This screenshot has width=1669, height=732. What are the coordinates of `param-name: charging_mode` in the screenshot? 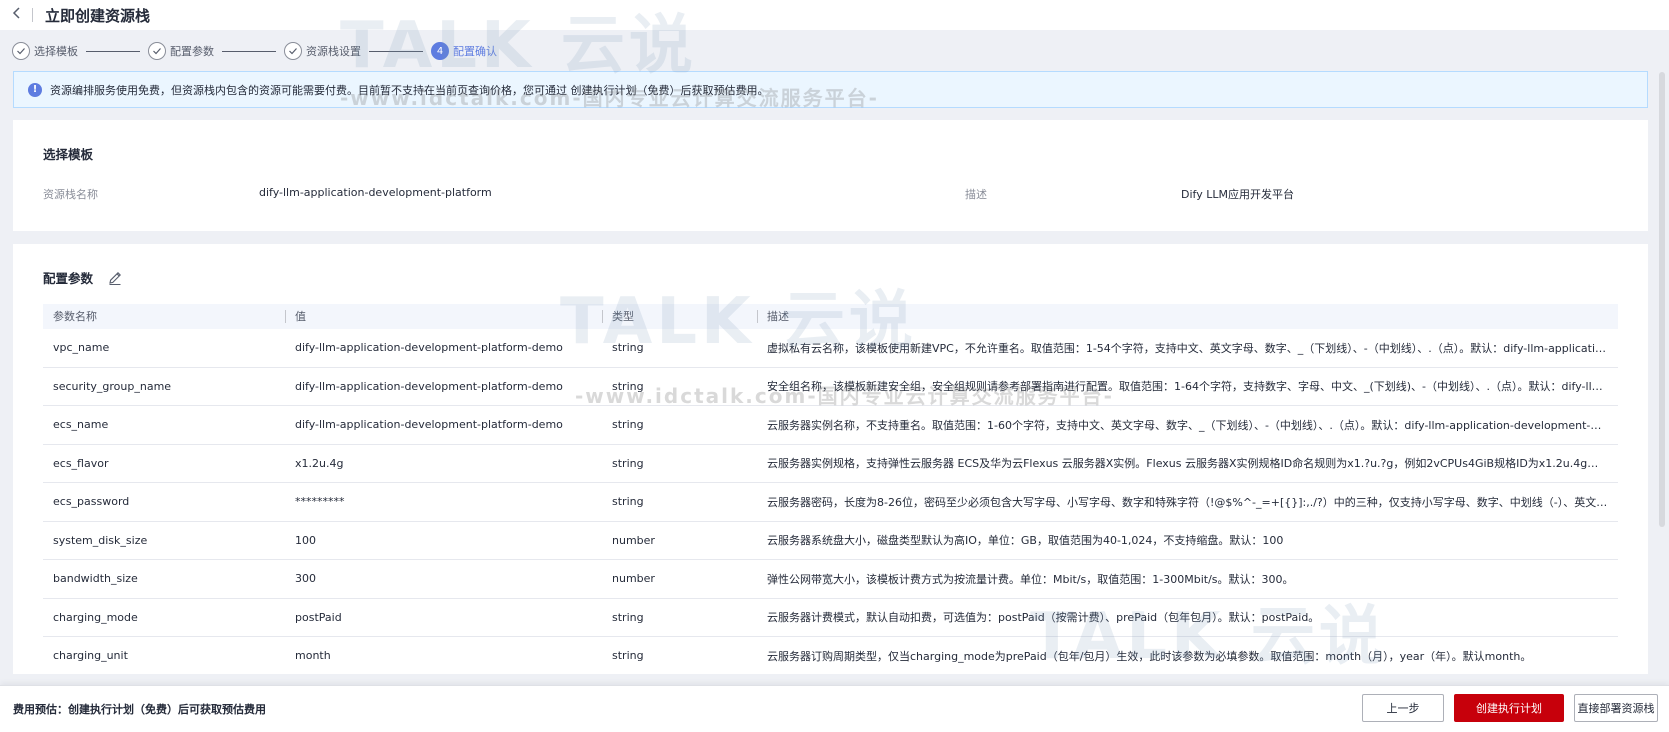 It's located at (95, 617).